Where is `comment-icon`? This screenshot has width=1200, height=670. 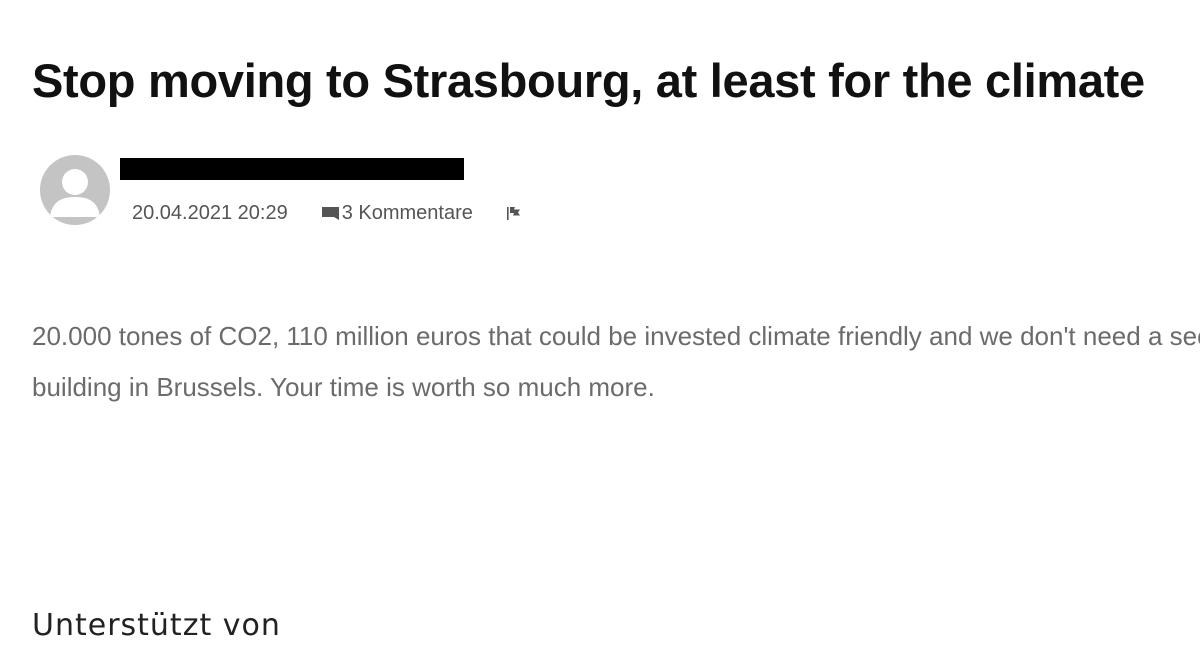 comment-icon is located at coordinates (330, 213).